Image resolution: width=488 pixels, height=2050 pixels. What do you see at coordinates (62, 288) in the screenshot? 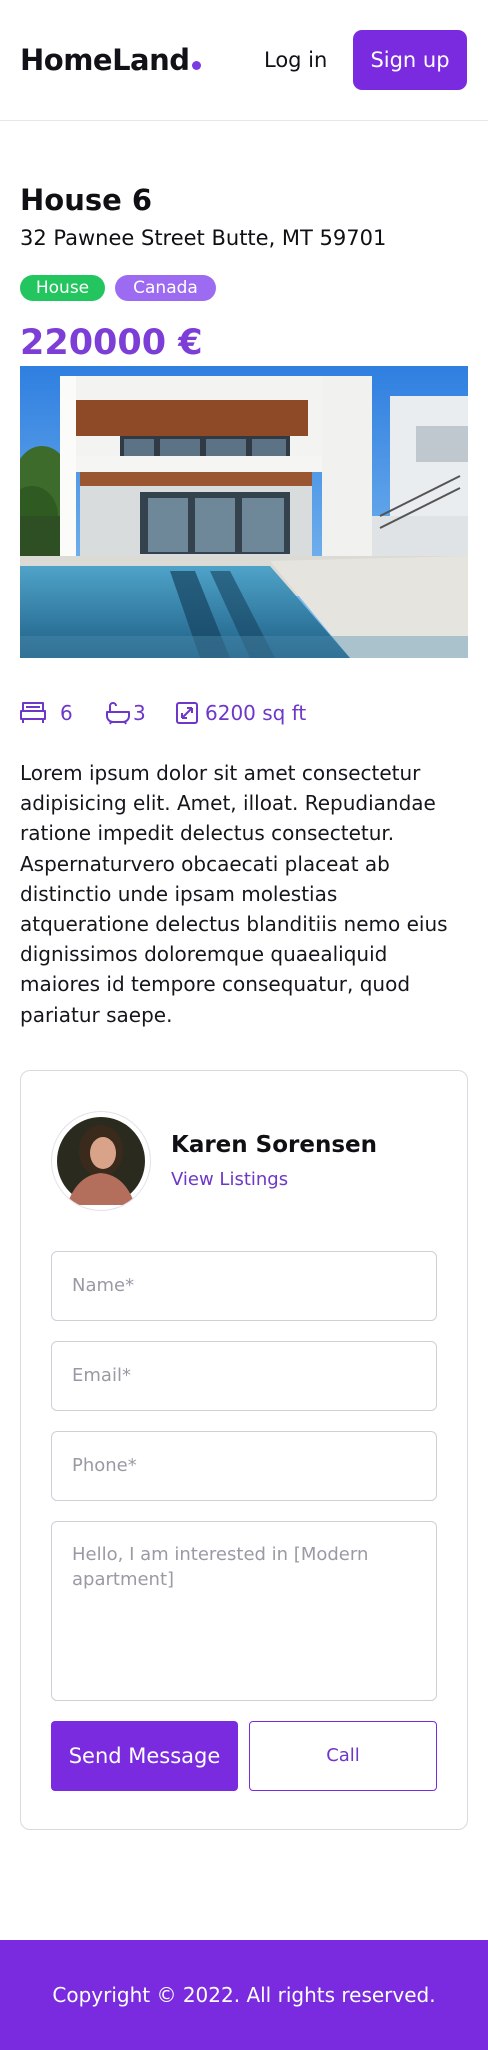
I see `badge-property-type: House` at bounding box center [62, 288].